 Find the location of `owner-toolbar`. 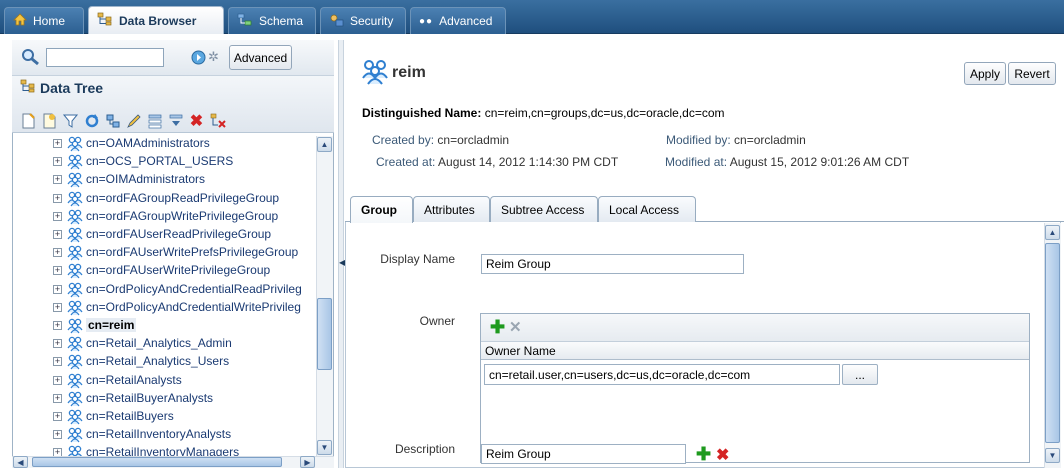

owner-toolbar is located at coordinates (755, 328).